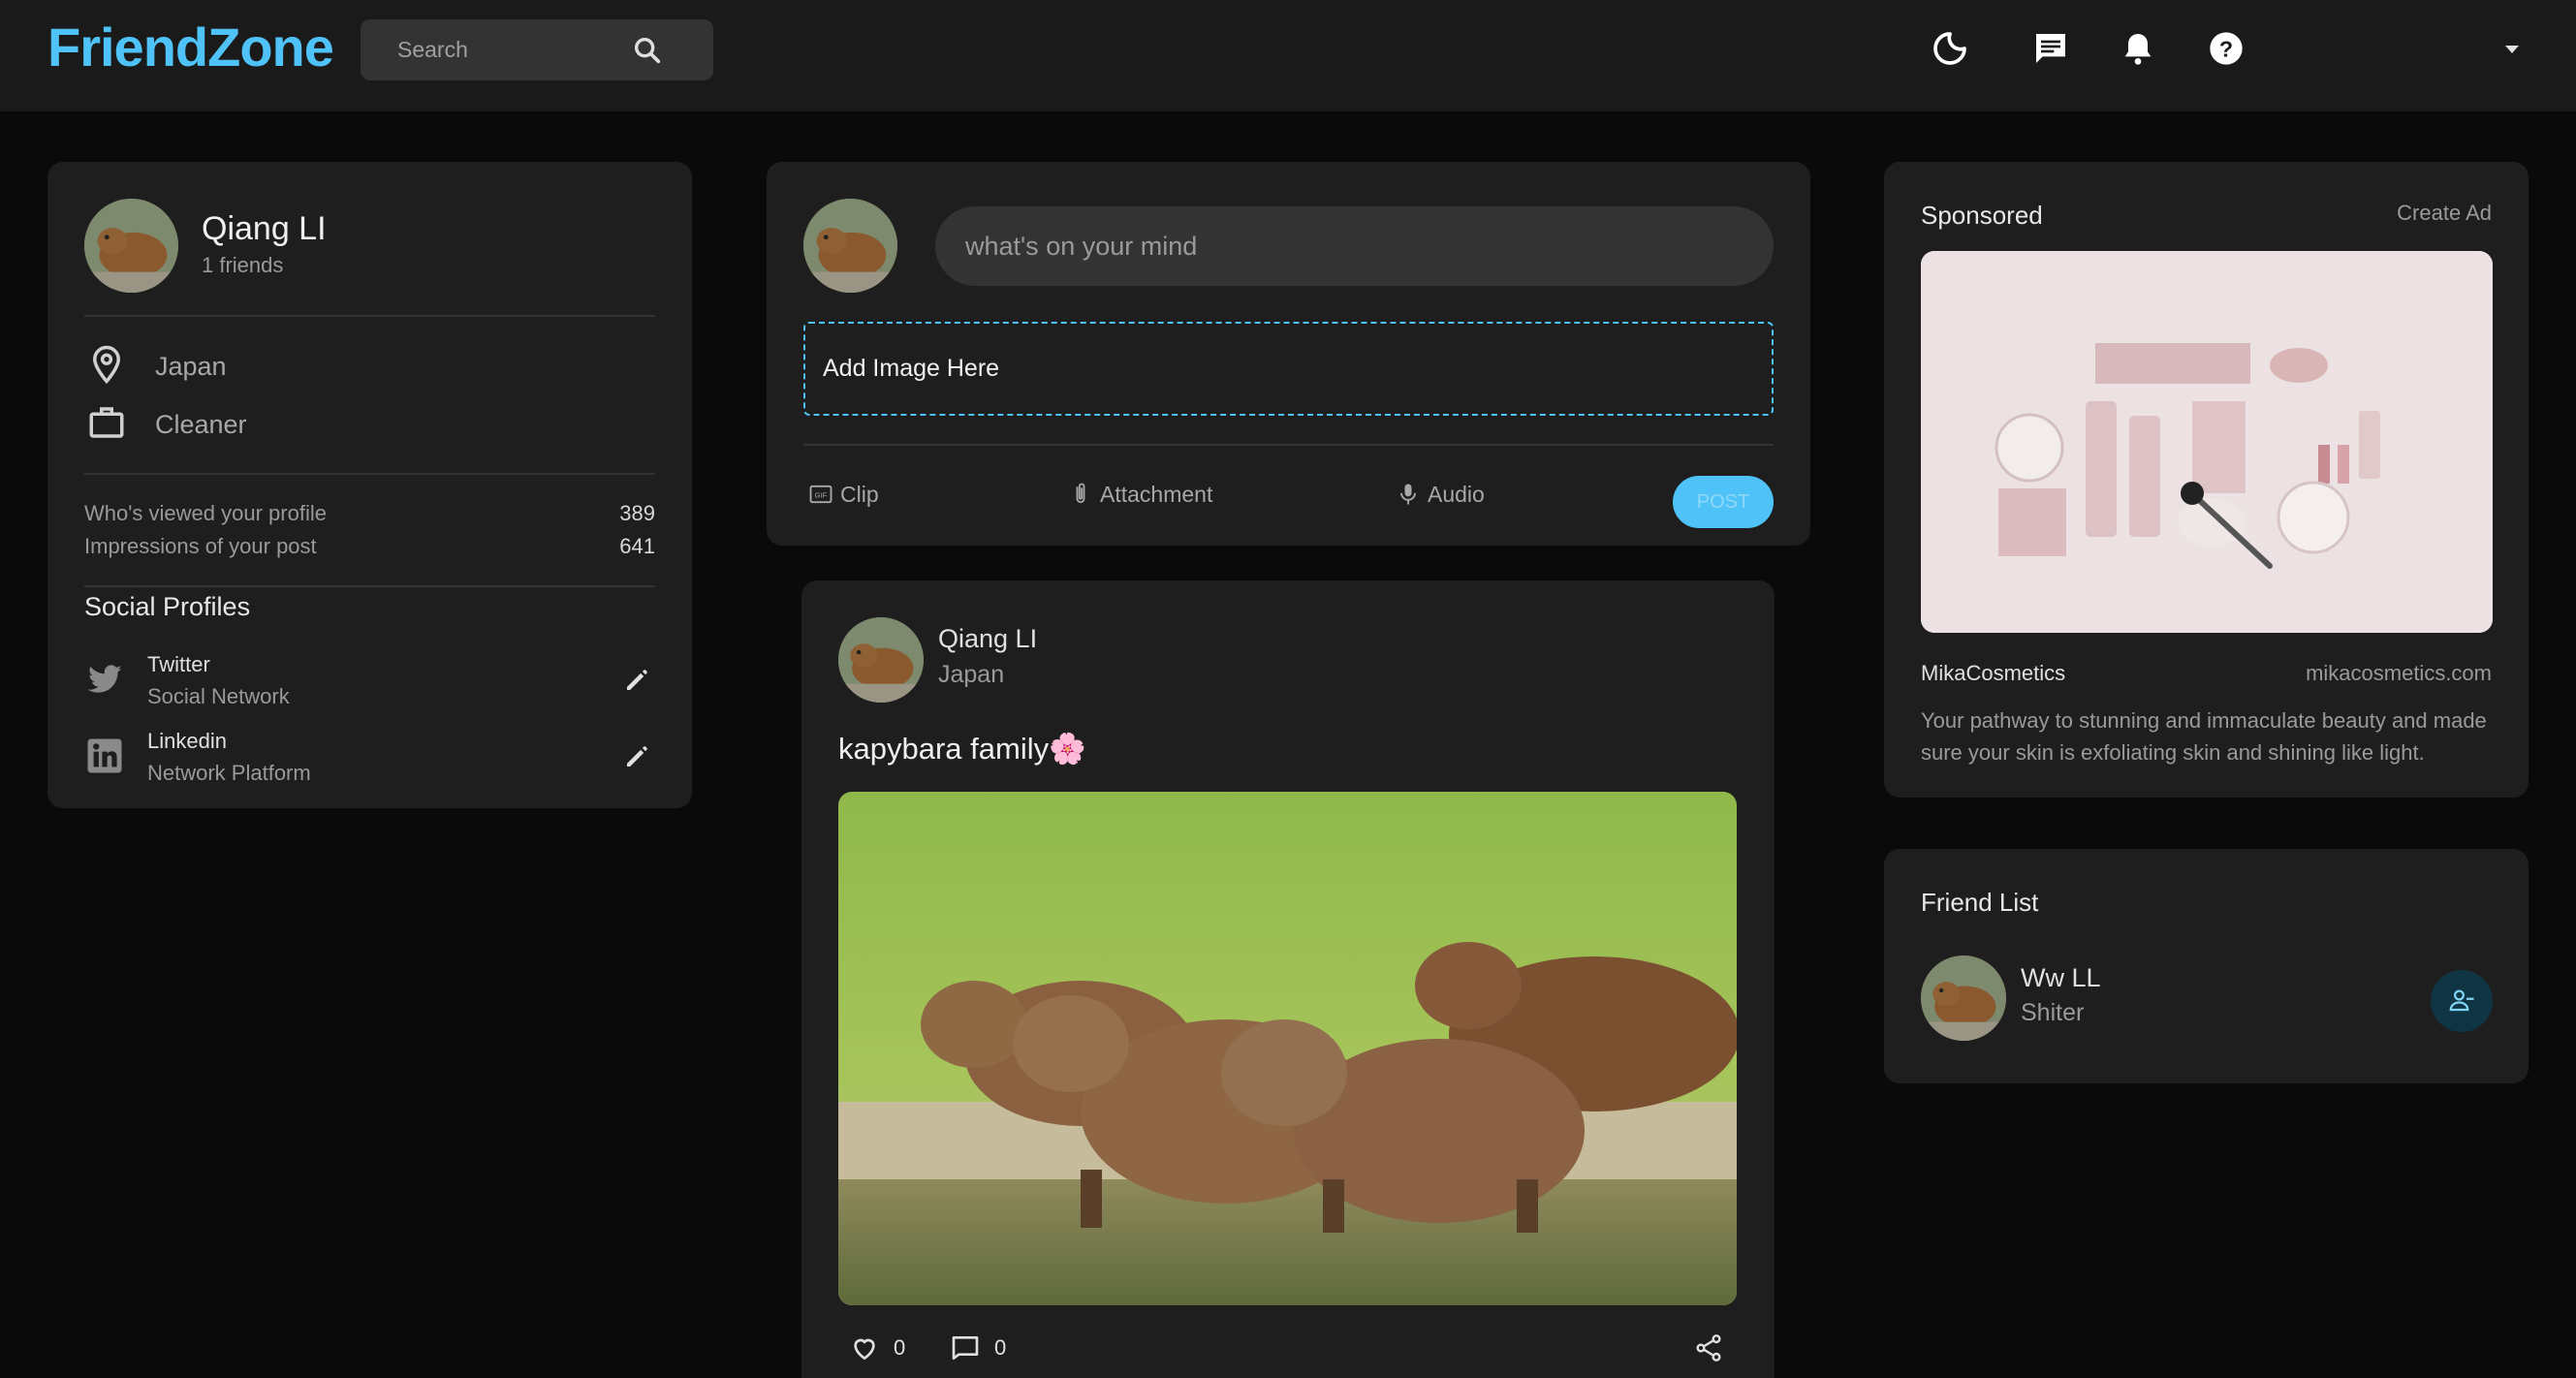 Image resolution: width=2576 pixels, height=1378 pixels. I want to click on svg-text: GIF, so click(821, 495).